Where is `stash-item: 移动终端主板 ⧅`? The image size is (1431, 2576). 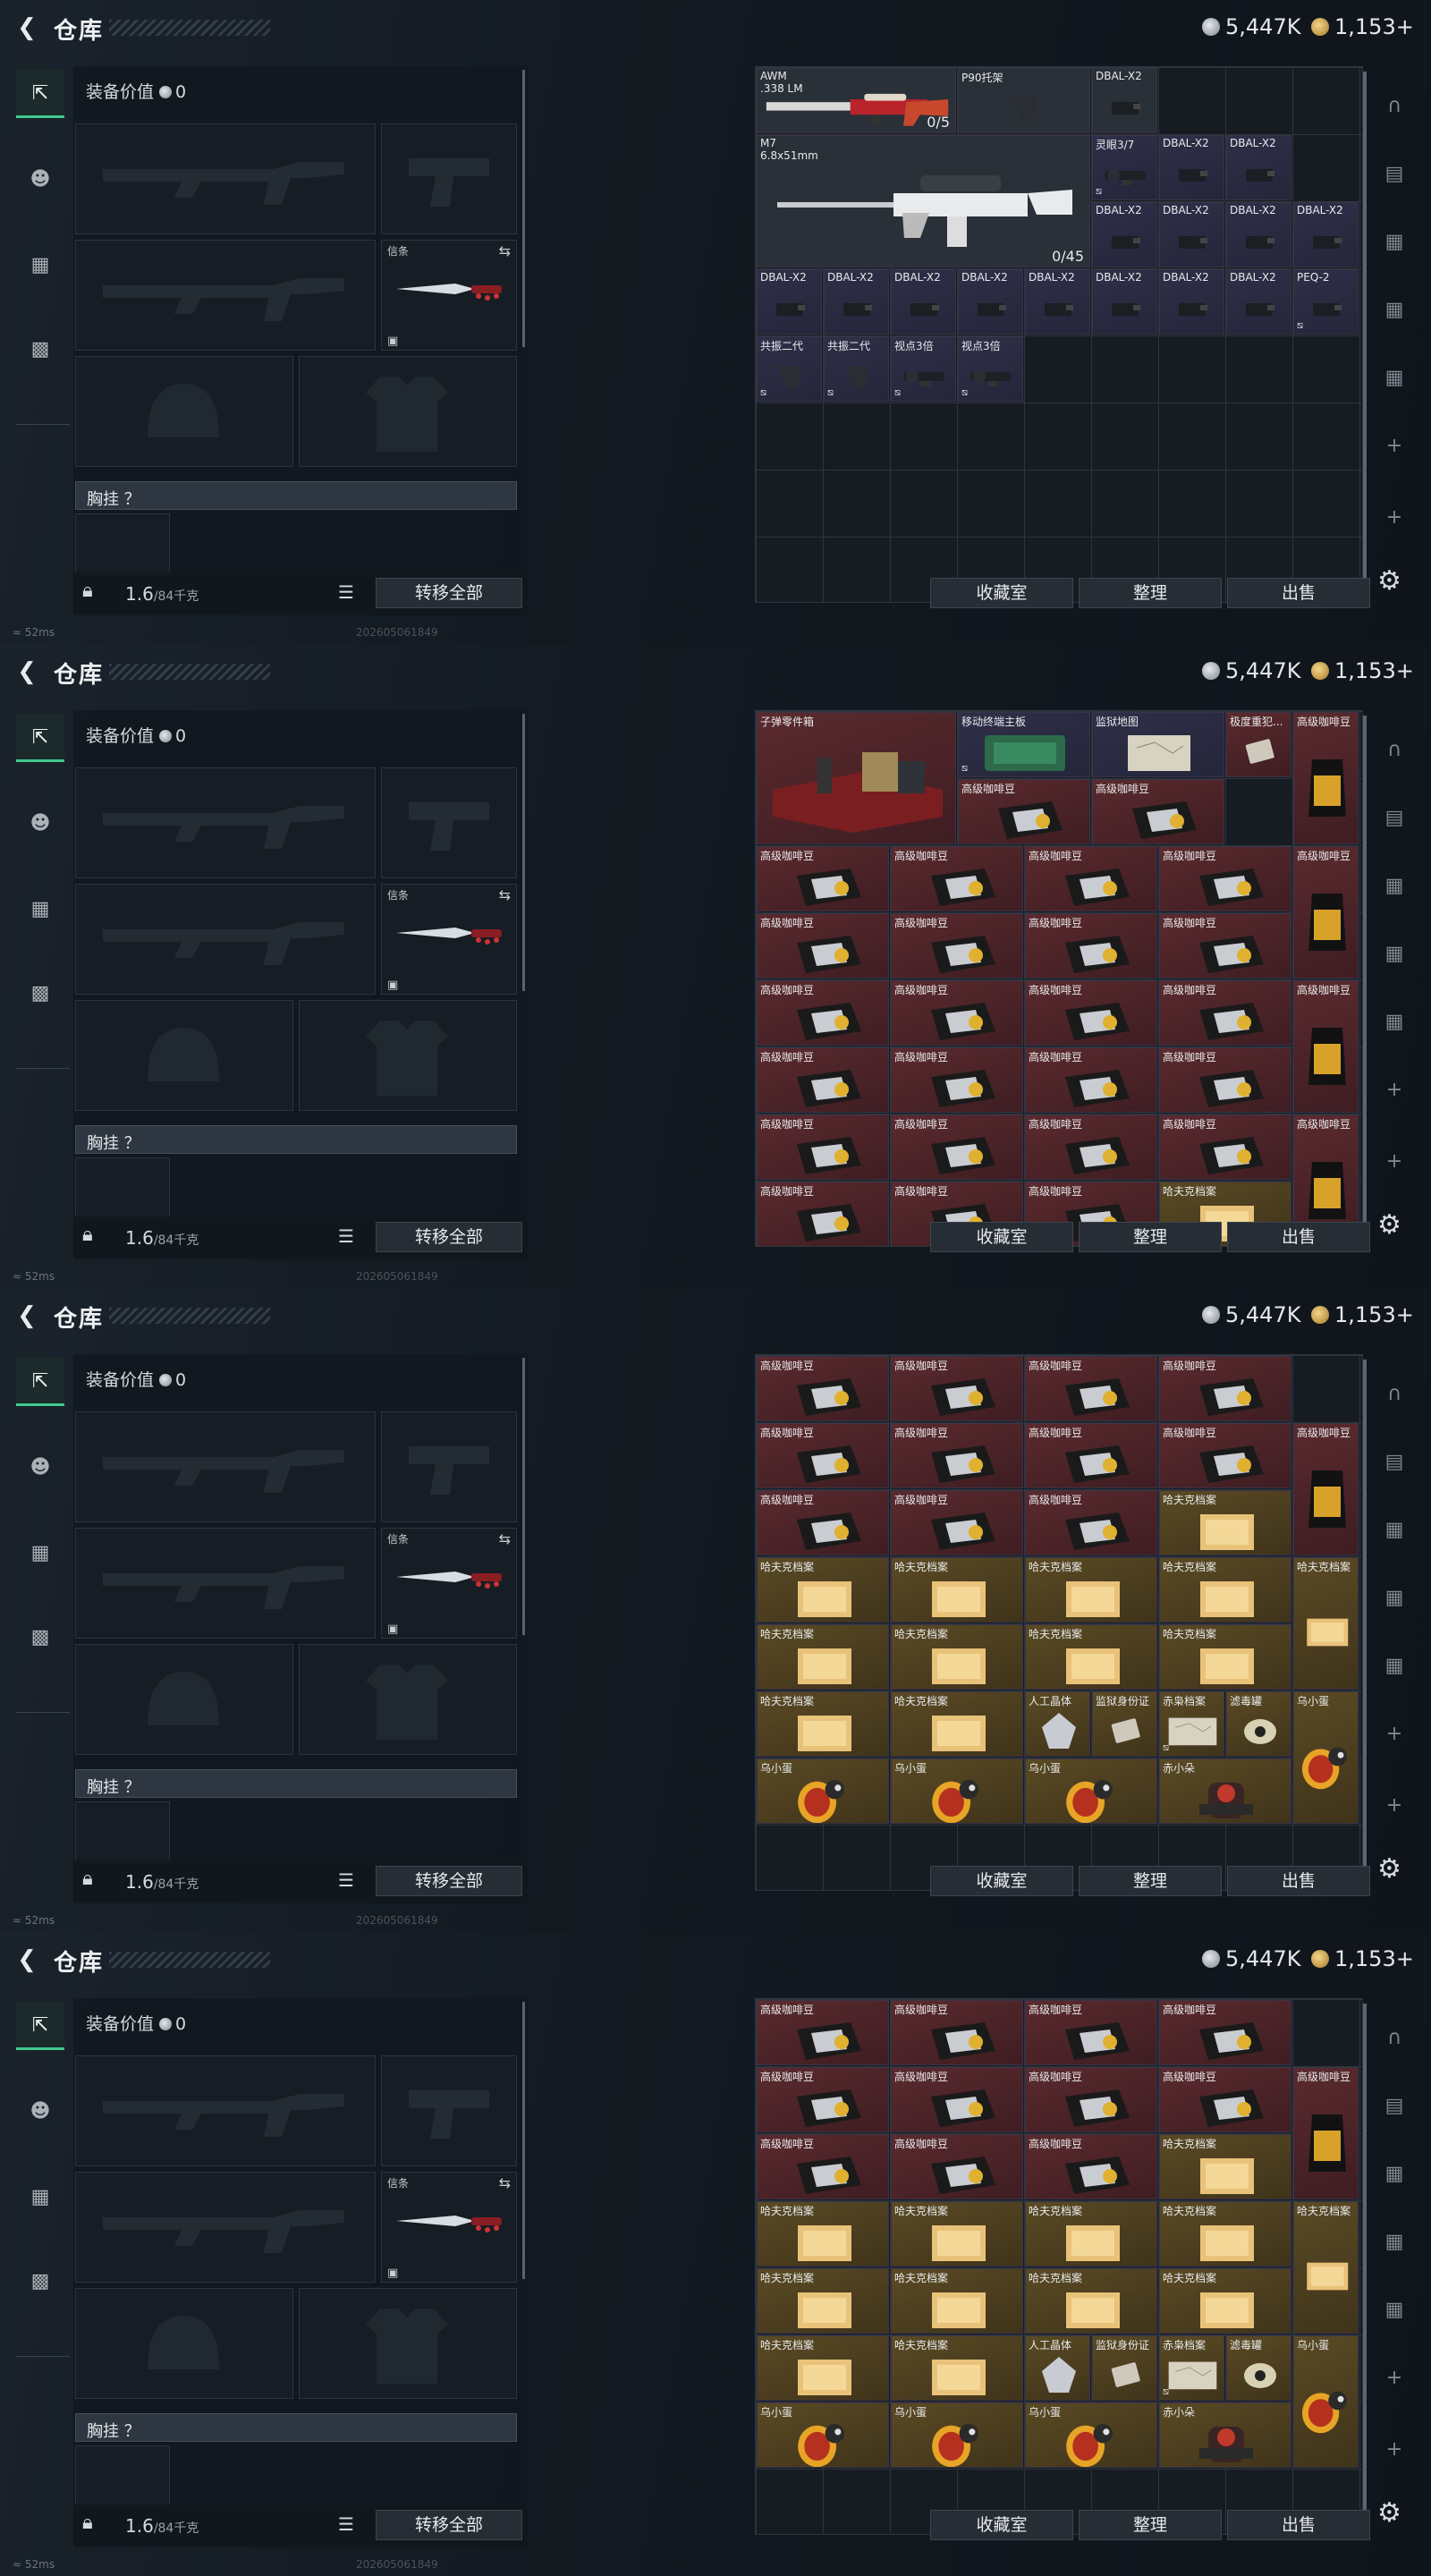 stash-item: 移动终端主板 ⧅ is located at coordinates (1024, 744).